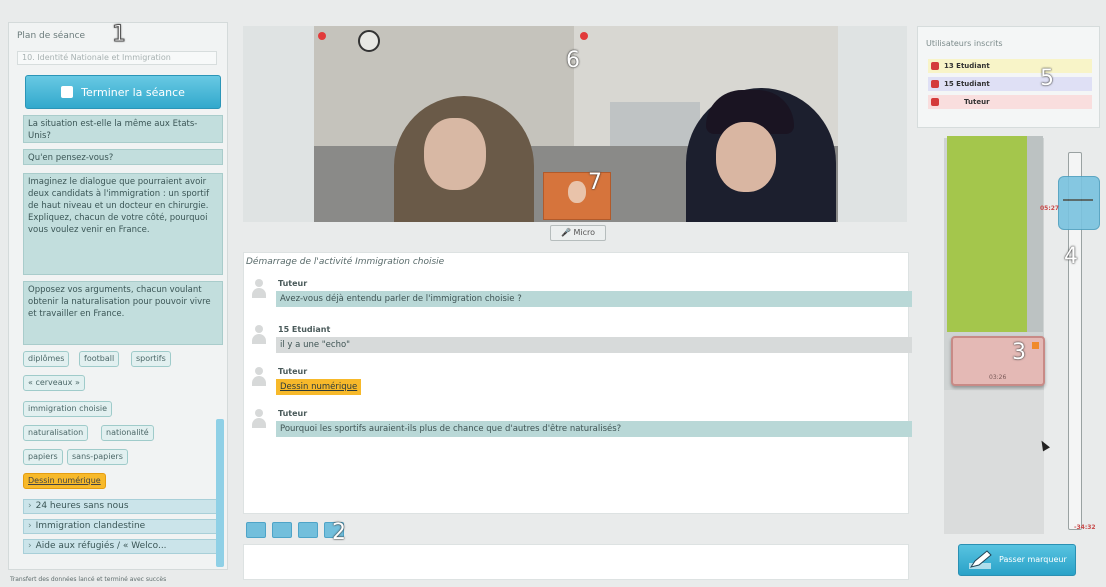 The image size is (1106, 587). I want to click on micro-label: Micro, so click(584, 232).